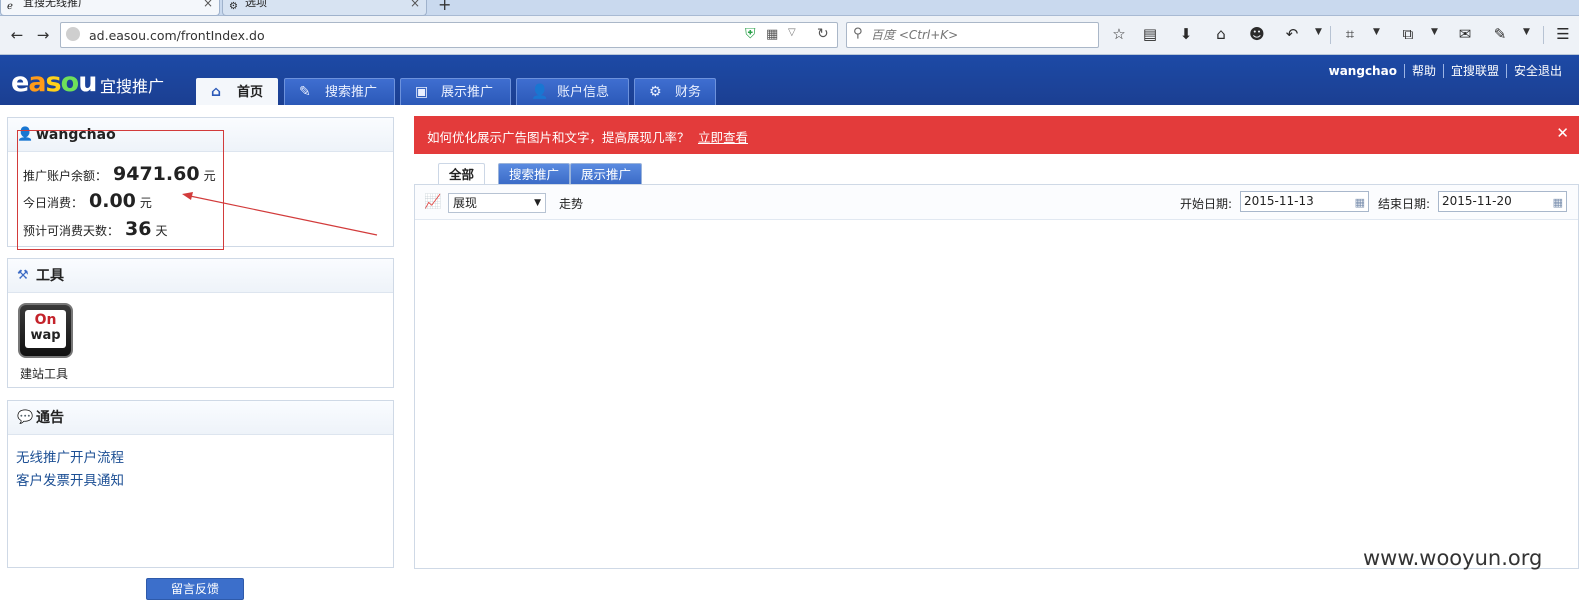 The image size is (1579, 600). Describe the element at coordinates (280, 214) in the screenshot. I see `annotation-arrow` at that location.